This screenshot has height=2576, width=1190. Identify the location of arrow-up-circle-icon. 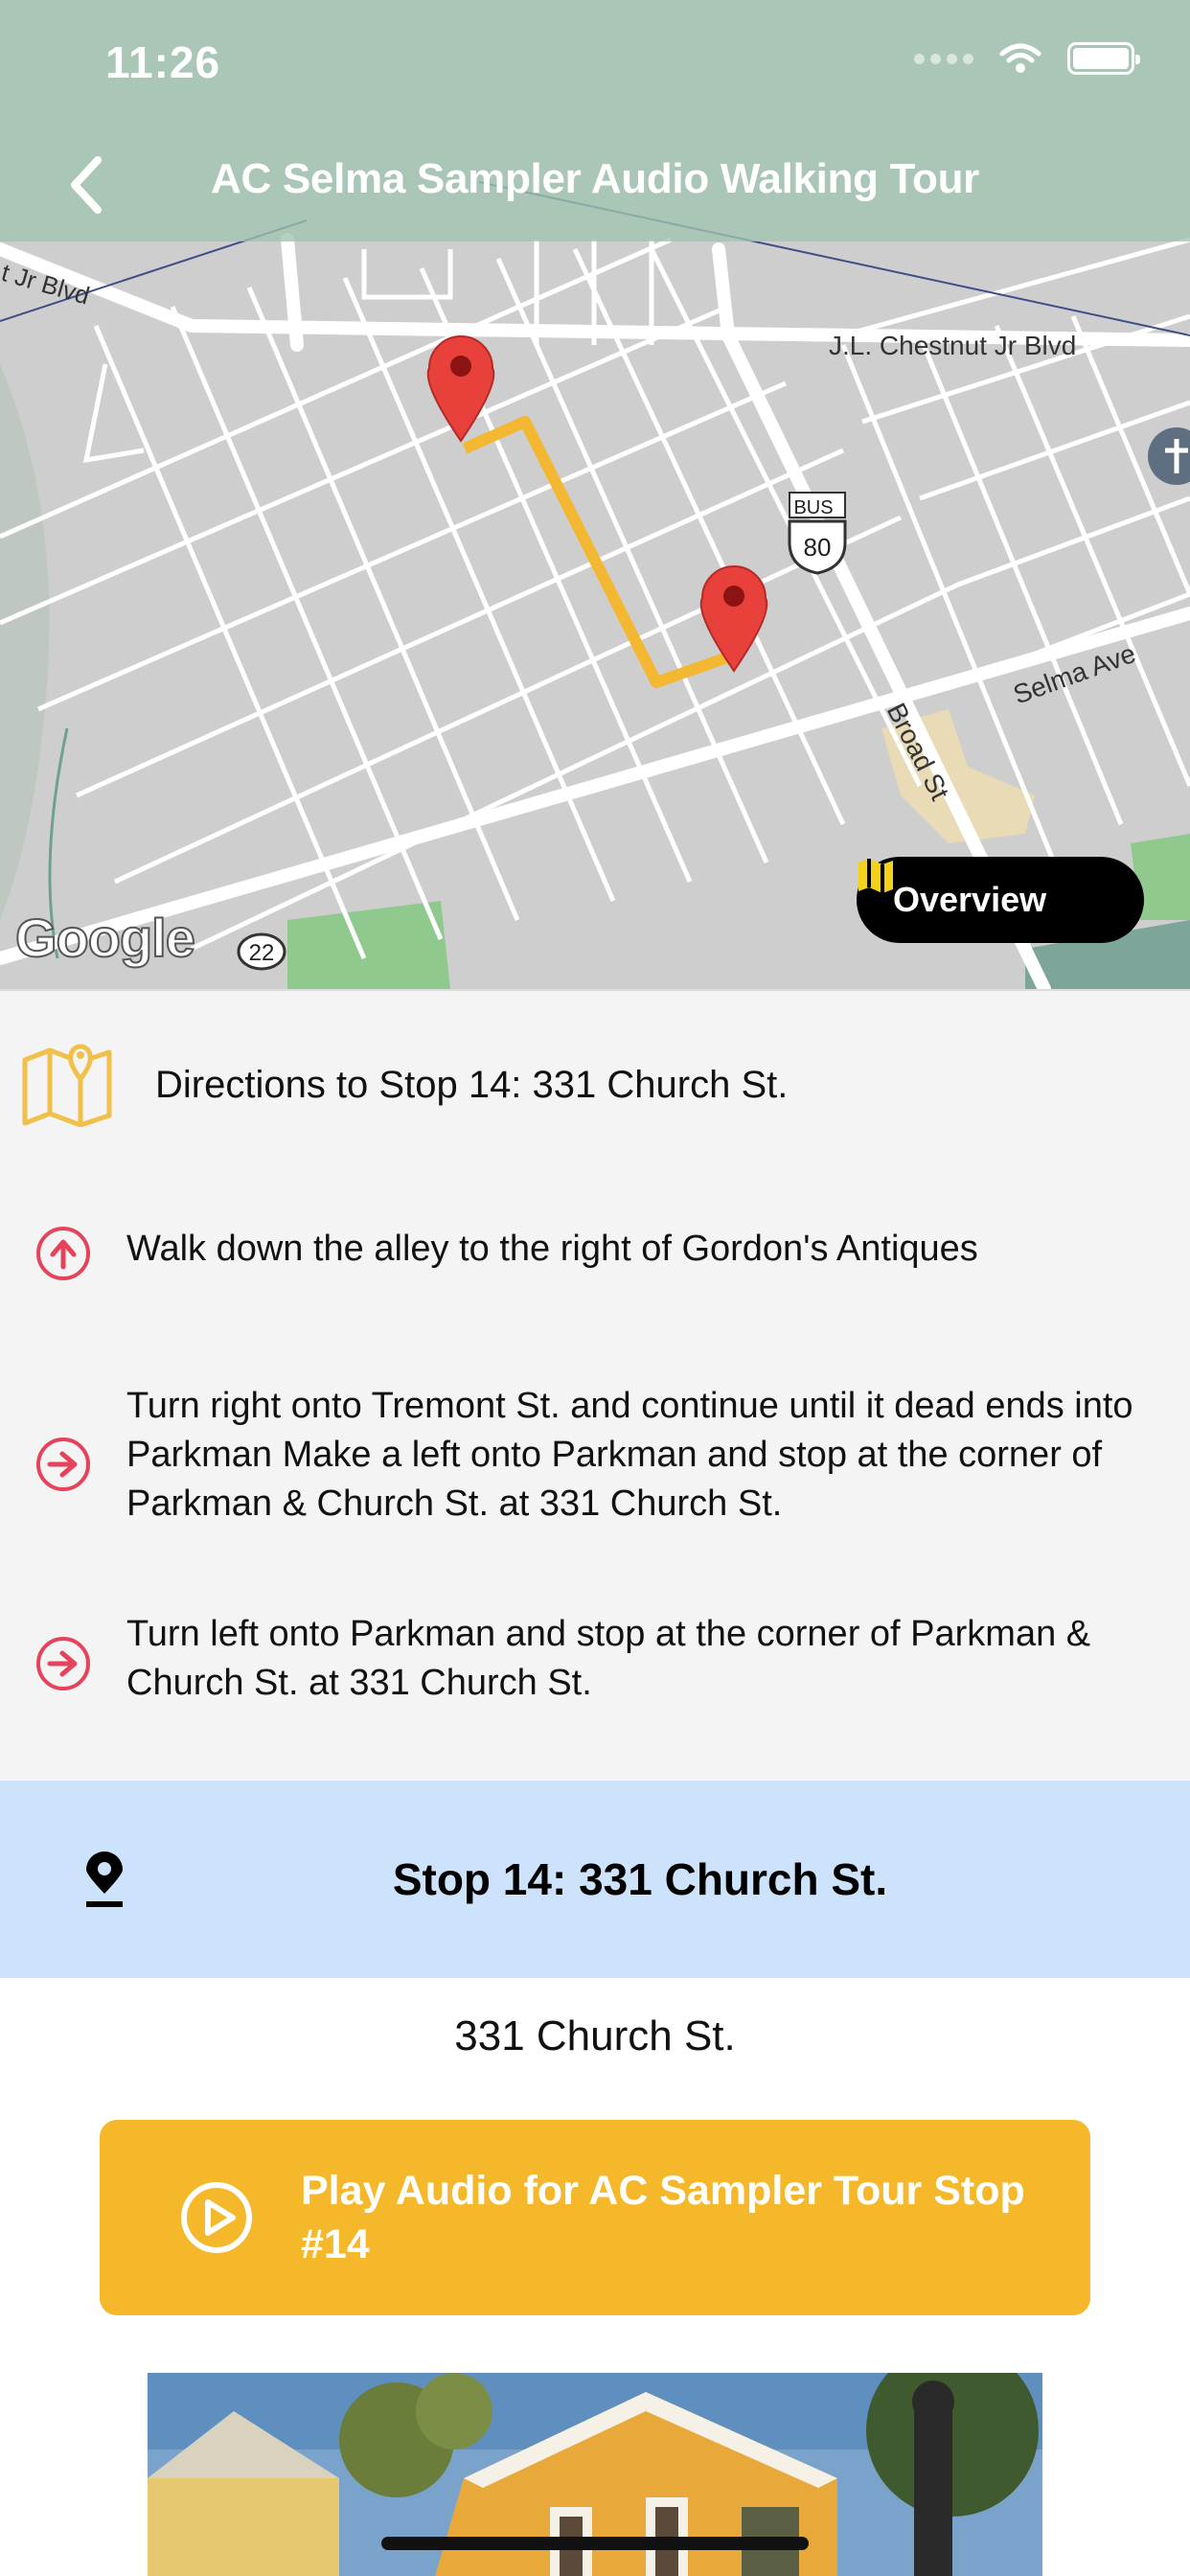
(63, 1253).